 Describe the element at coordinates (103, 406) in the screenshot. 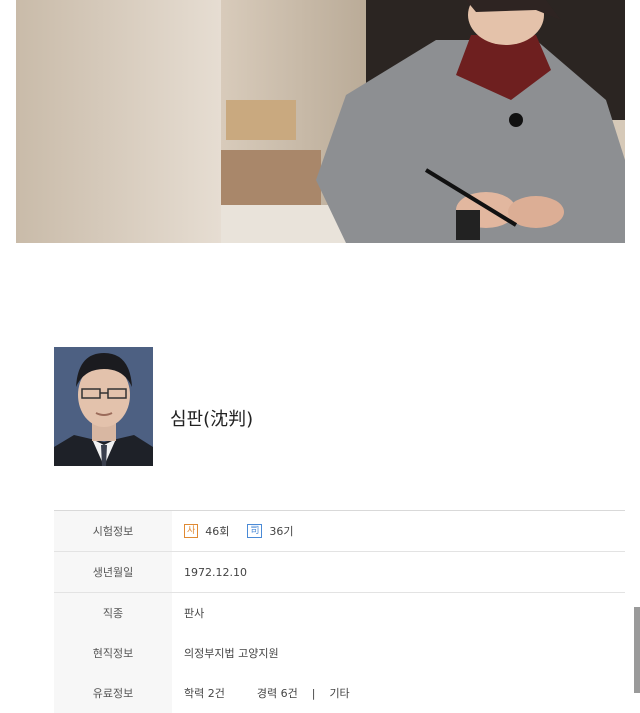

I see `profile-photo` at that location.